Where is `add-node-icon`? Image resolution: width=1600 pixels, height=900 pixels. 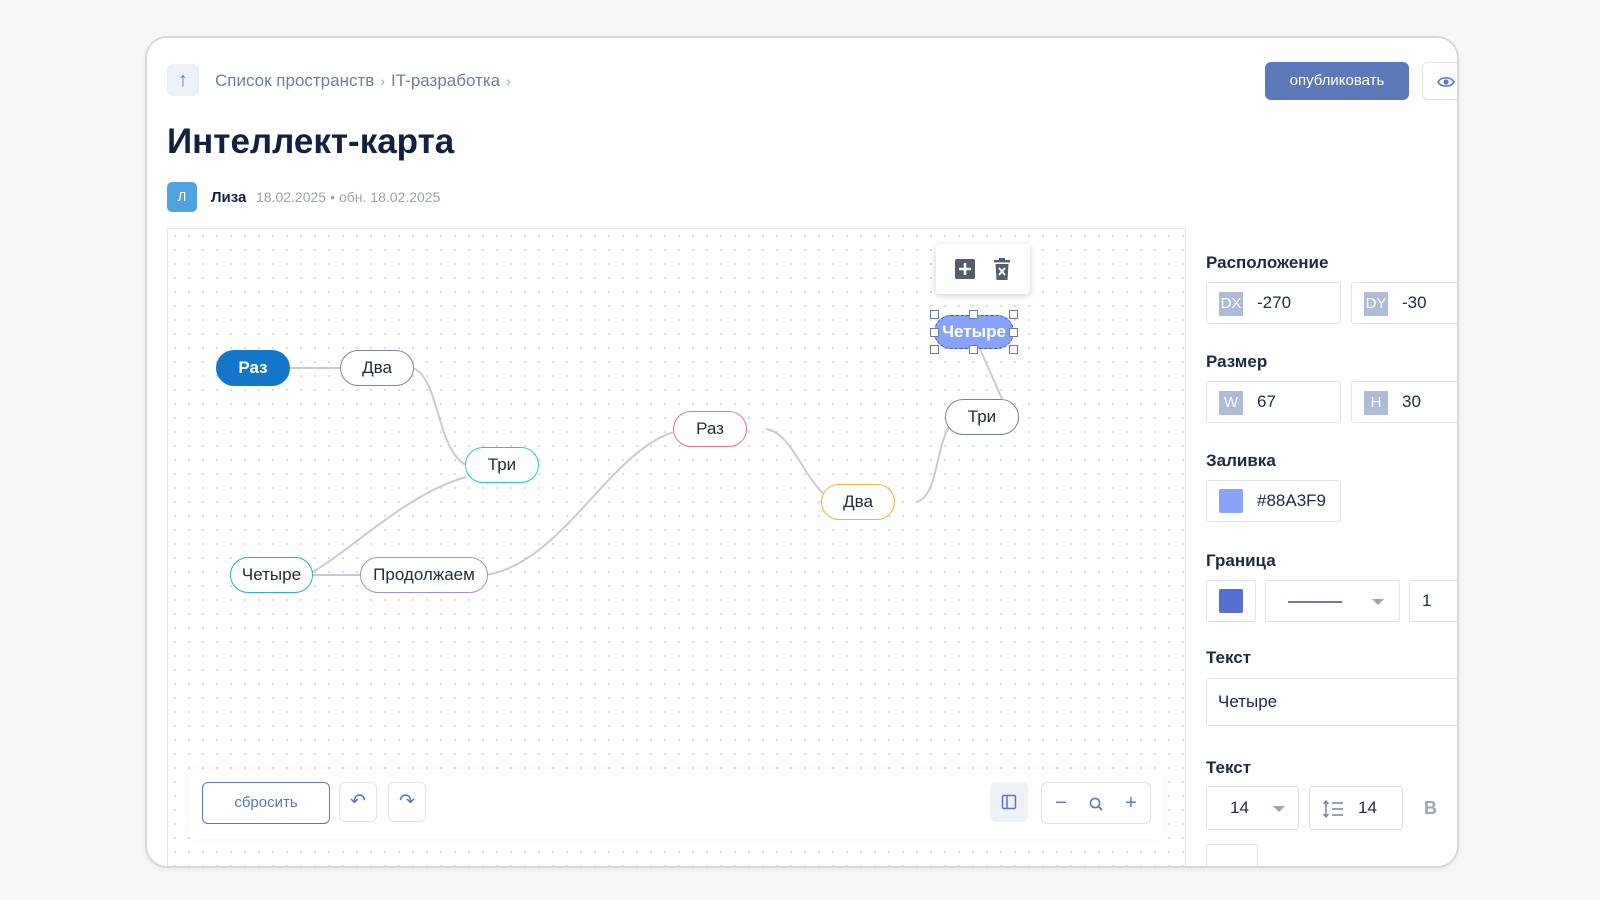 add-node-icon is located at coordinates (965, 269).